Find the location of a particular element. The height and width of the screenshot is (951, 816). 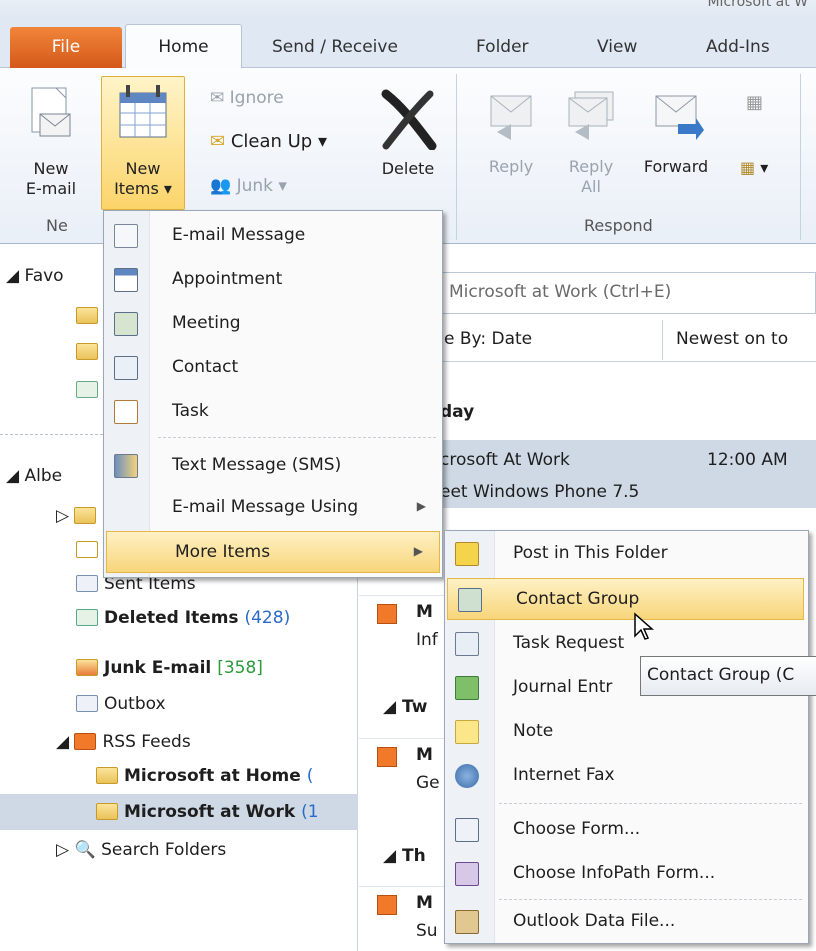

drafts-icon is located at coordinates (90, 550).